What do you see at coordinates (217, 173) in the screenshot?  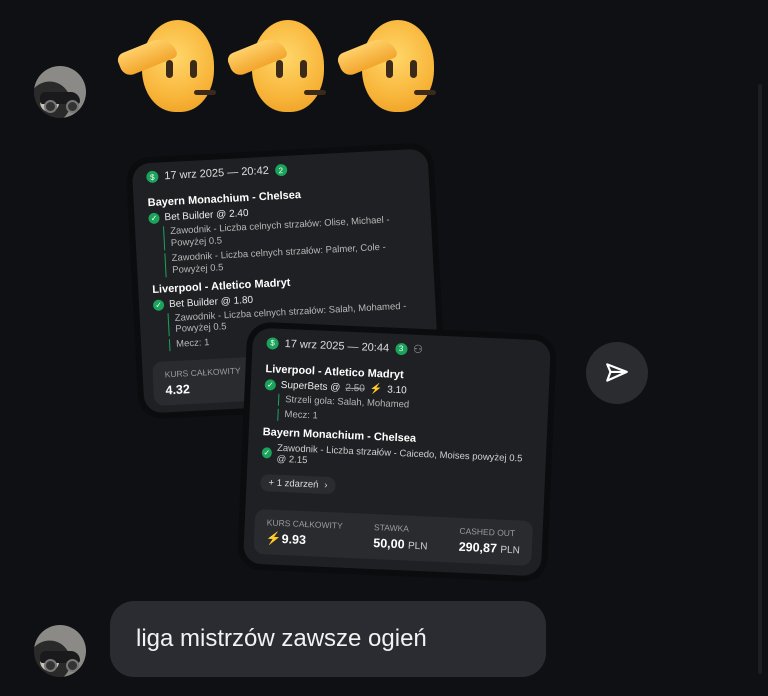 I see `bet-date: 17 wrz 2025 — 20:42` at bounding box center [217, 173].